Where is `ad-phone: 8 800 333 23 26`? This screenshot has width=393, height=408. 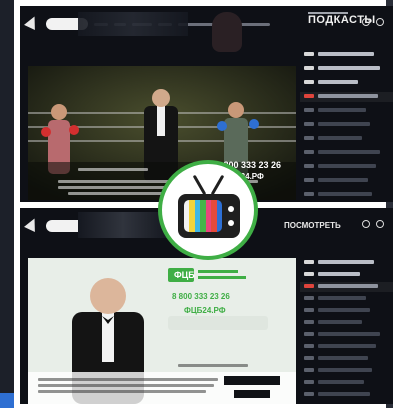
ad-phone: 8 800 333 23 26 is located at coordinates (201, 296).